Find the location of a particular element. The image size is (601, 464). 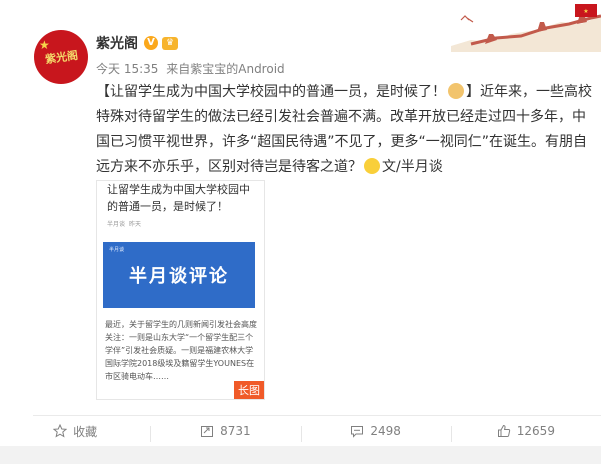

action-bar: 收藏 8731 2498 12659 is located at coordinates (300, 431).